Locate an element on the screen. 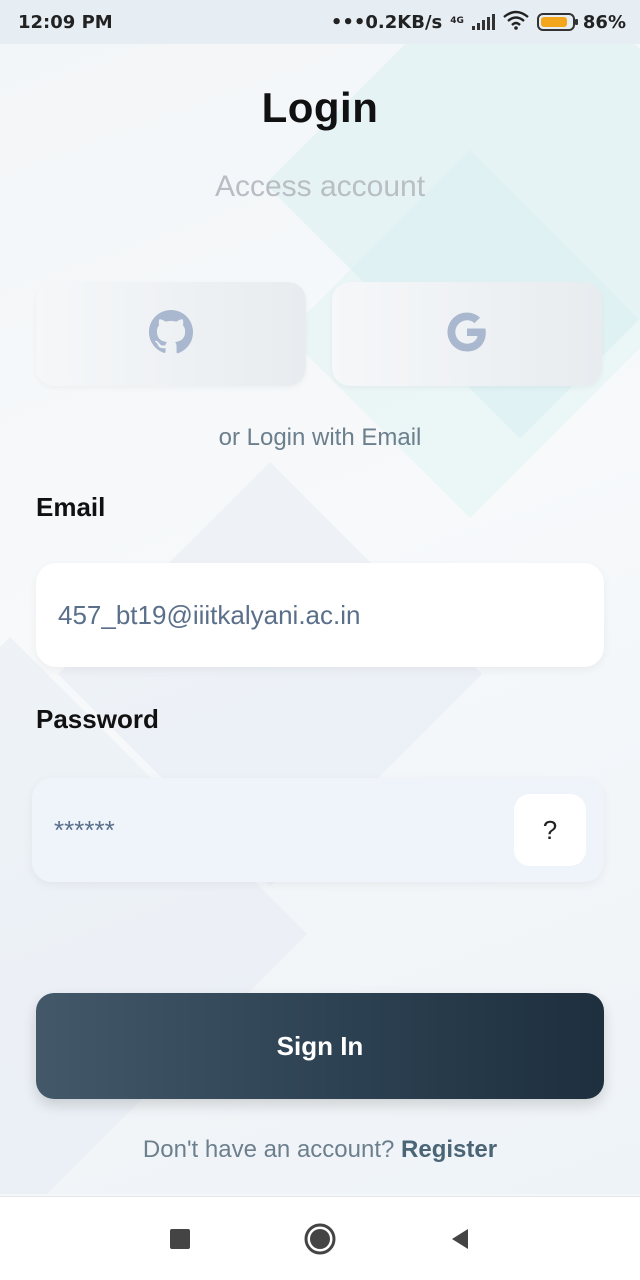  google-login-button is located at coordinates (467, 334).